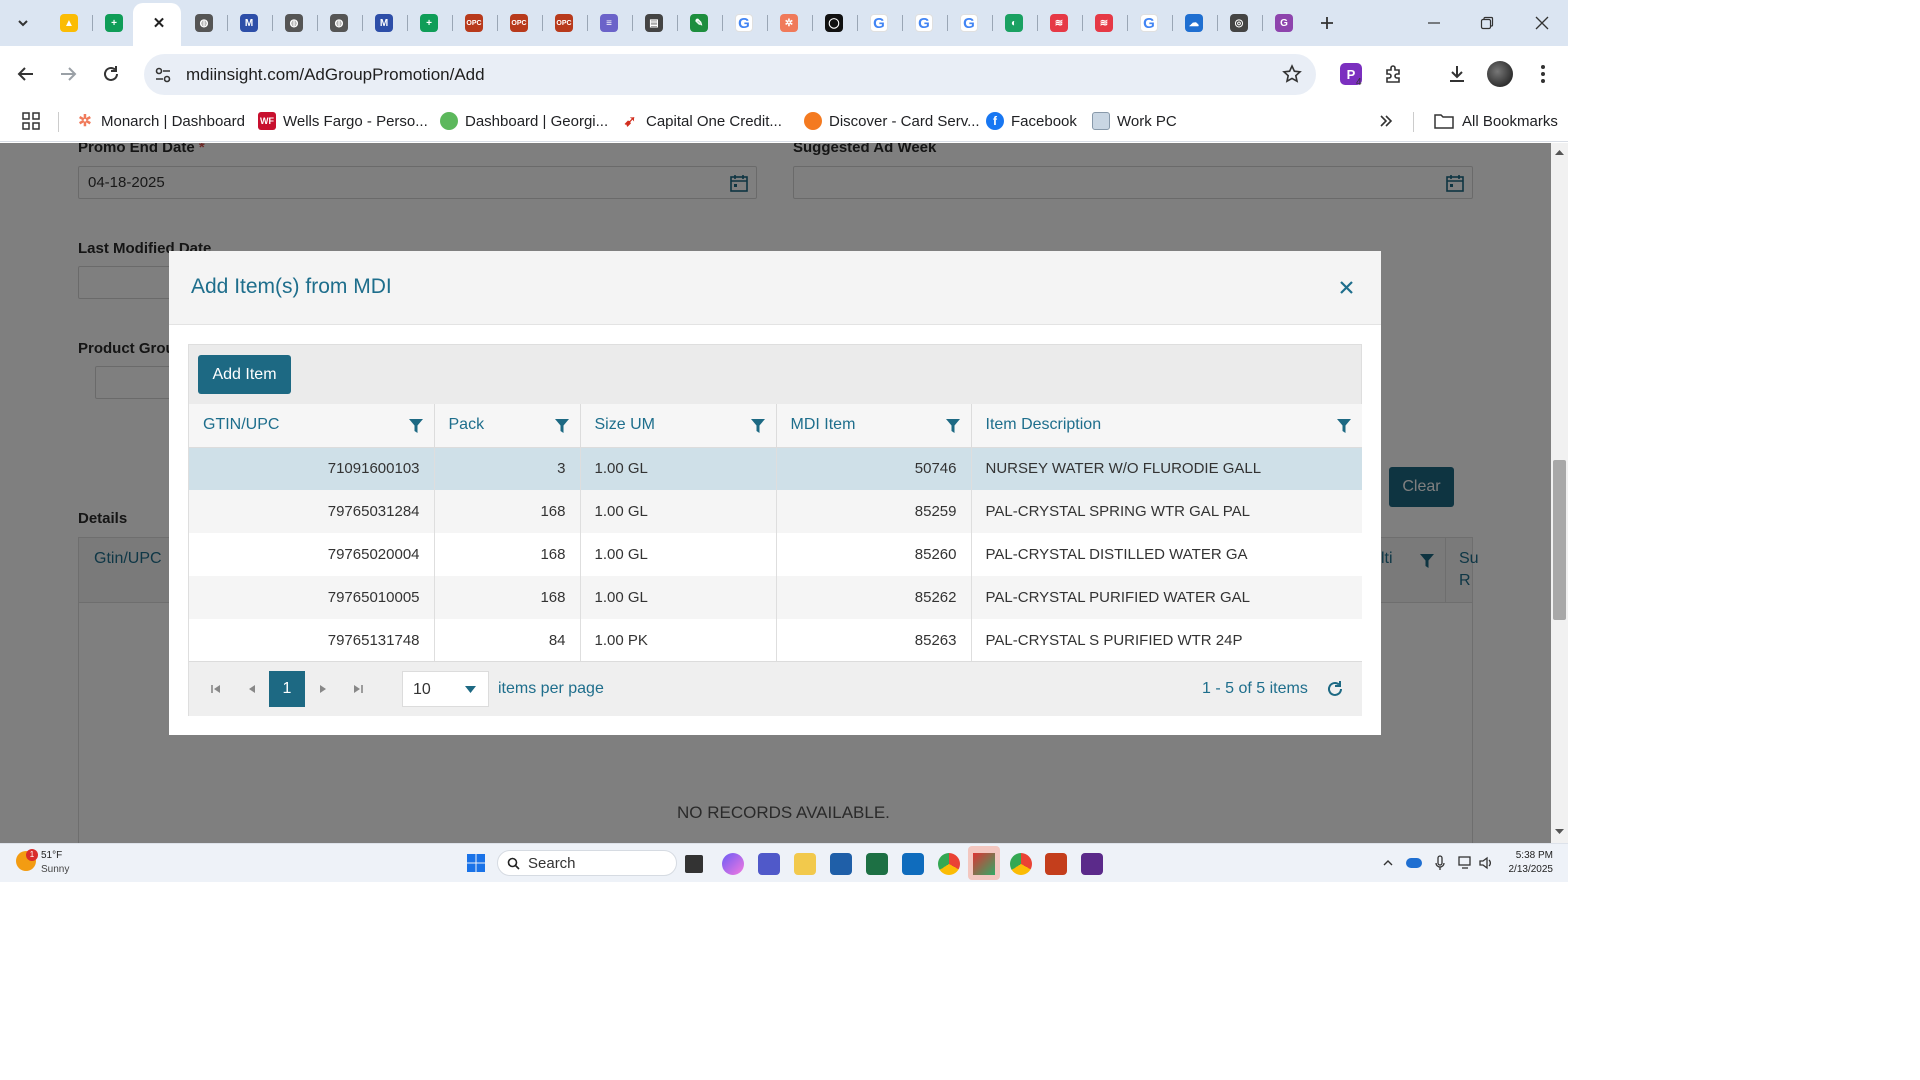  Describe the element at coordinates (1434, 23) in the screenshot. I see `minimize-button` at that location.